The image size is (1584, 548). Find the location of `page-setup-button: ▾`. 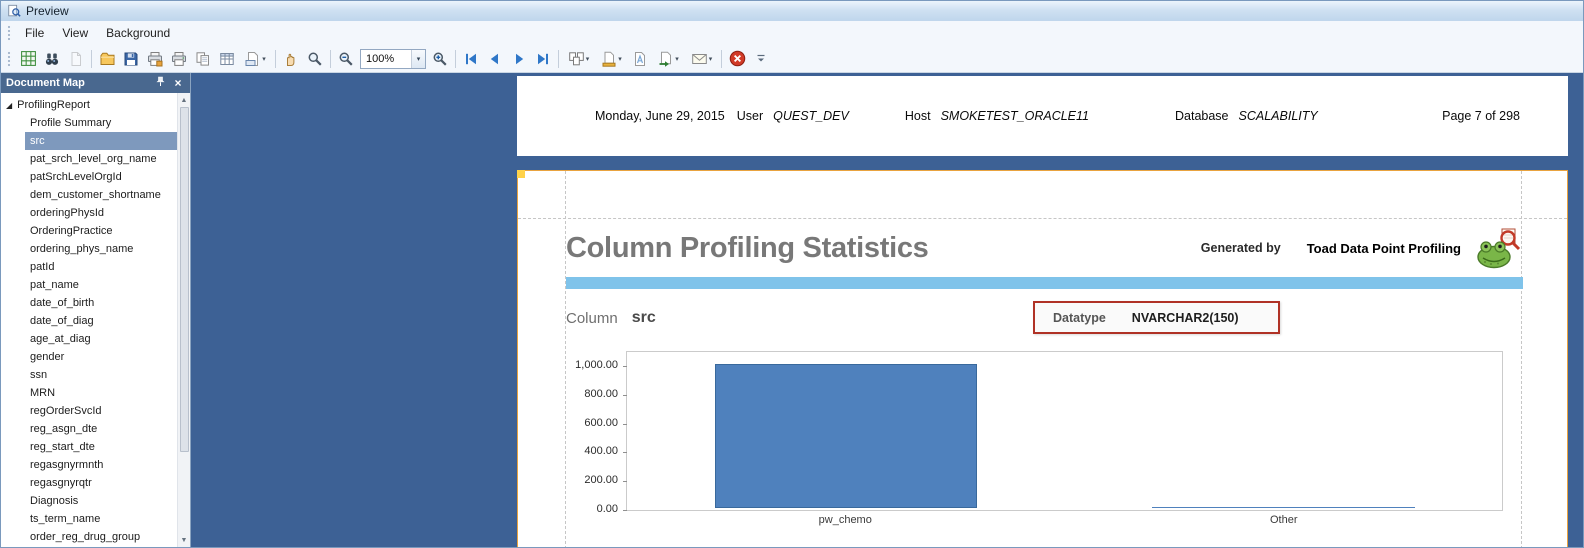

page-setup-button: ▾ is located at coordinates (255, 59).